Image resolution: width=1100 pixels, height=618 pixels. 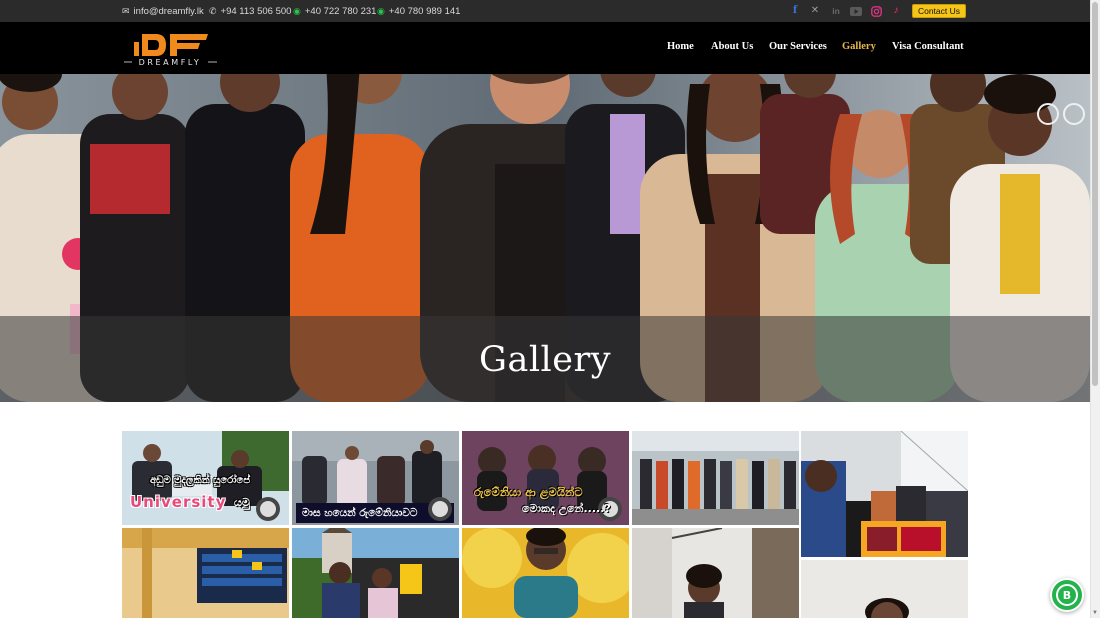 What do you see at coordinates (939, 11) in the screenshot?
I see `contact-us-button: Contact Us` at bounding box center [939, 11].